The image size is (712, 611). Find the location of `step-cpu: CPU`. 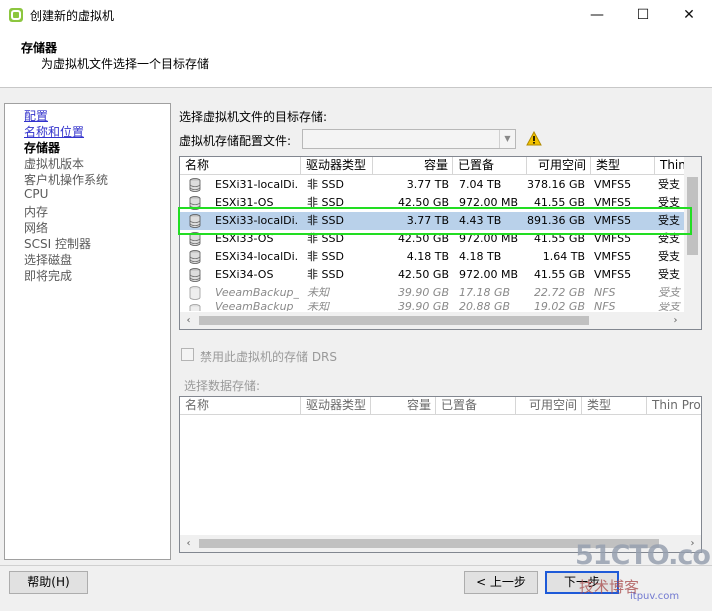

step-cpu: CPU is located at coordinates (36, 194).